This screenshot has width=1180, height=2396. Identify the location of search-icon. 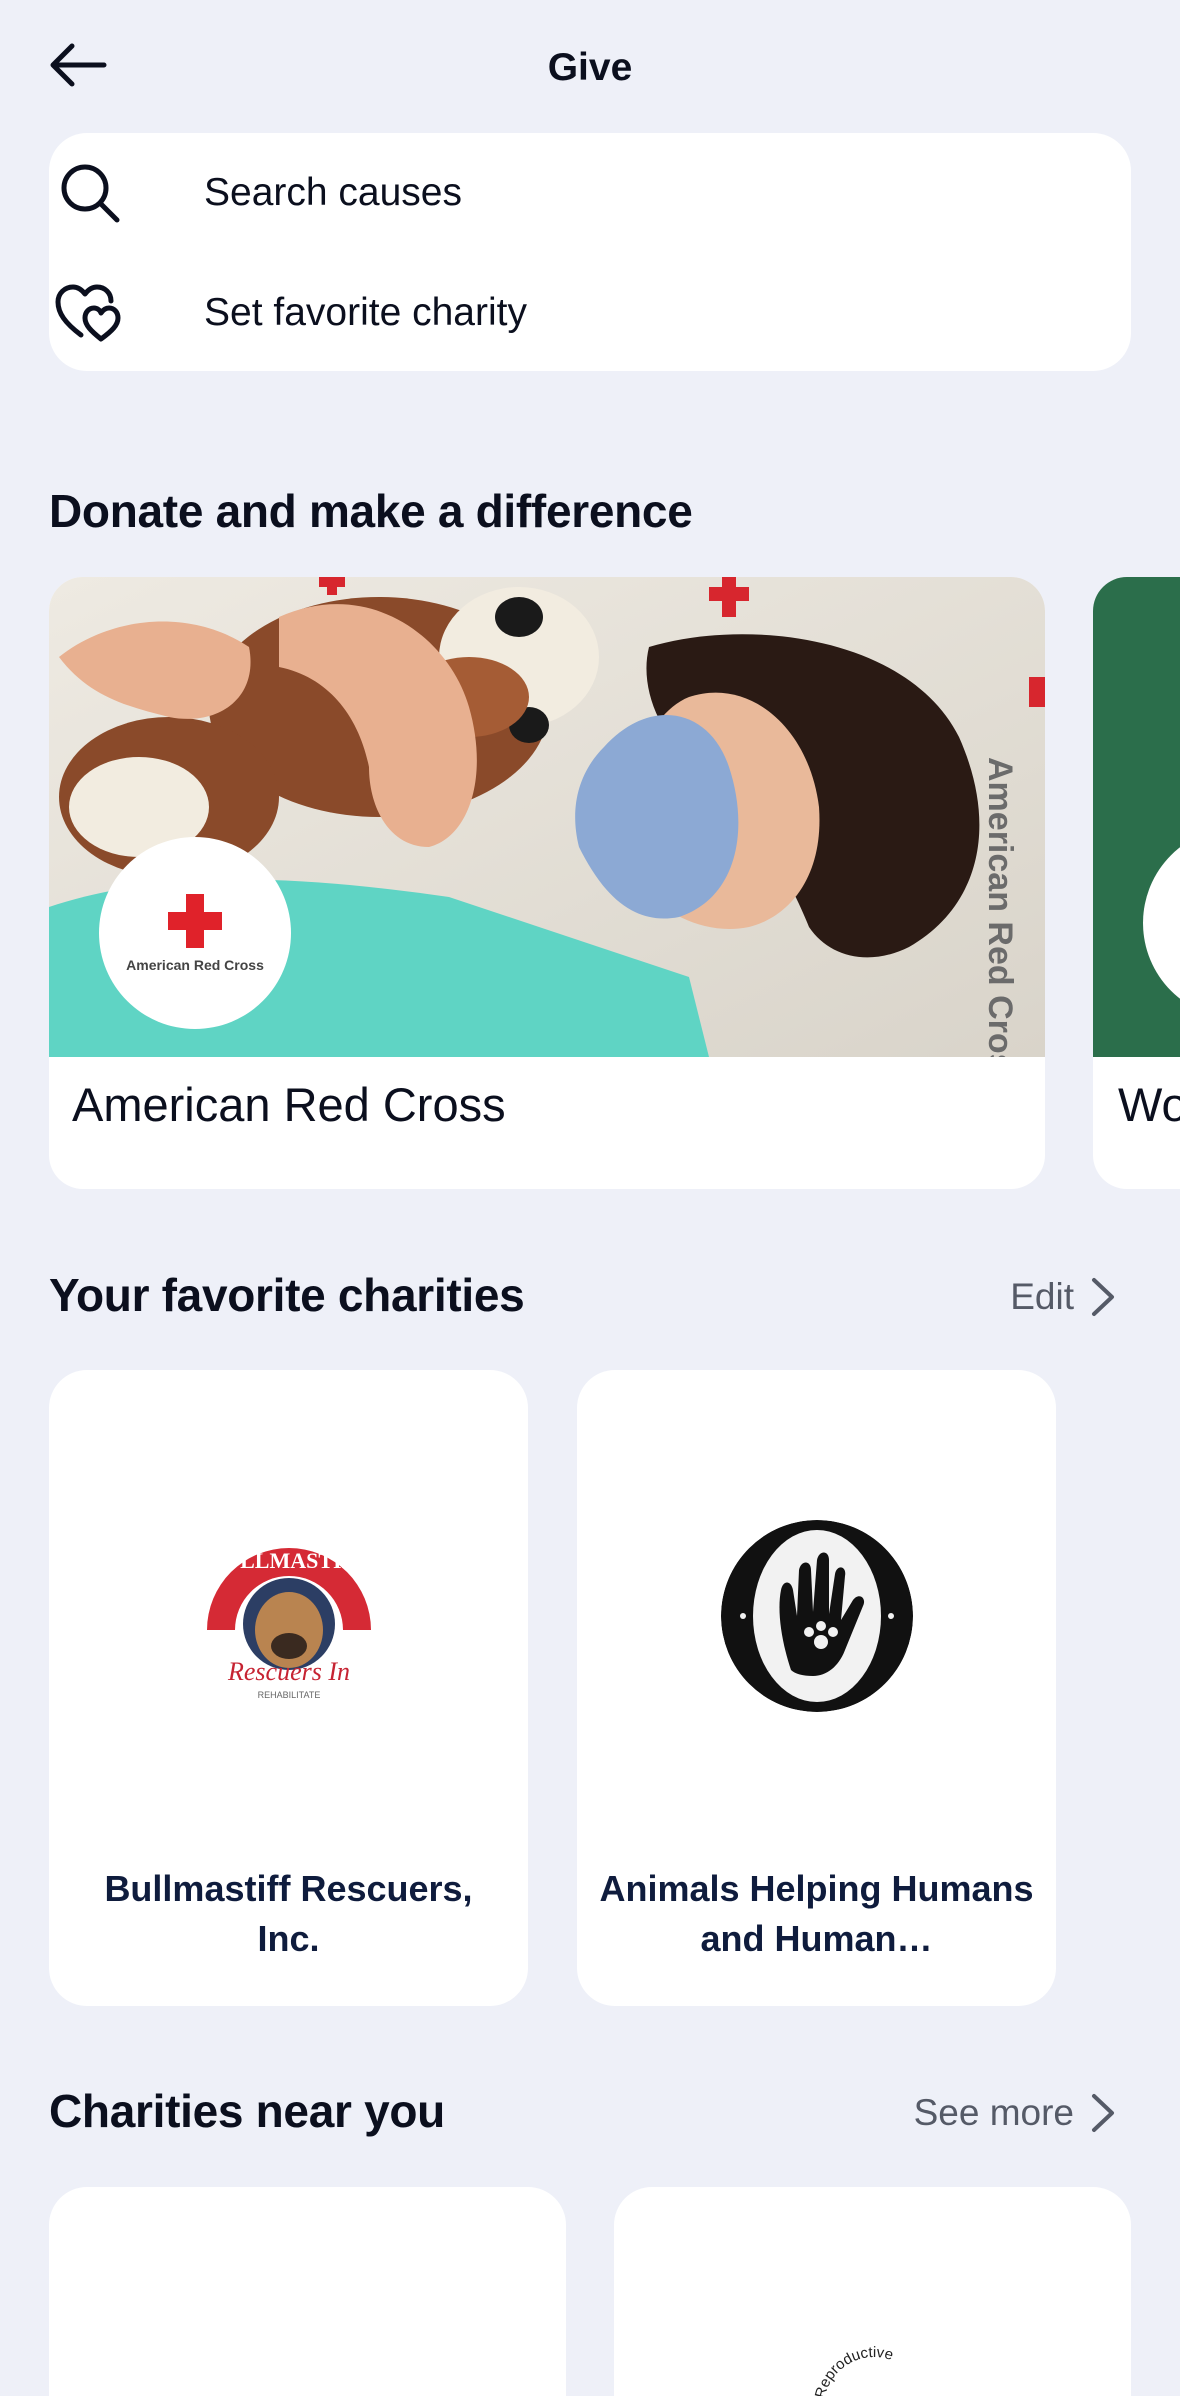
(90, 193).